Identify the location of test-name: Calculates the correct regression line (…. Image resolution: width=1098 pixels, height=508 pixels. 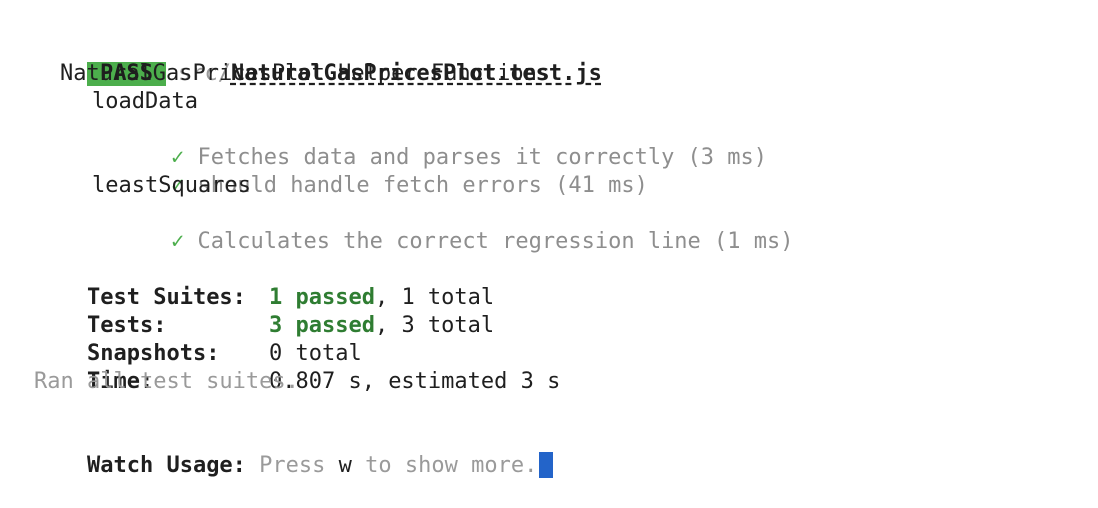
(495, 241).